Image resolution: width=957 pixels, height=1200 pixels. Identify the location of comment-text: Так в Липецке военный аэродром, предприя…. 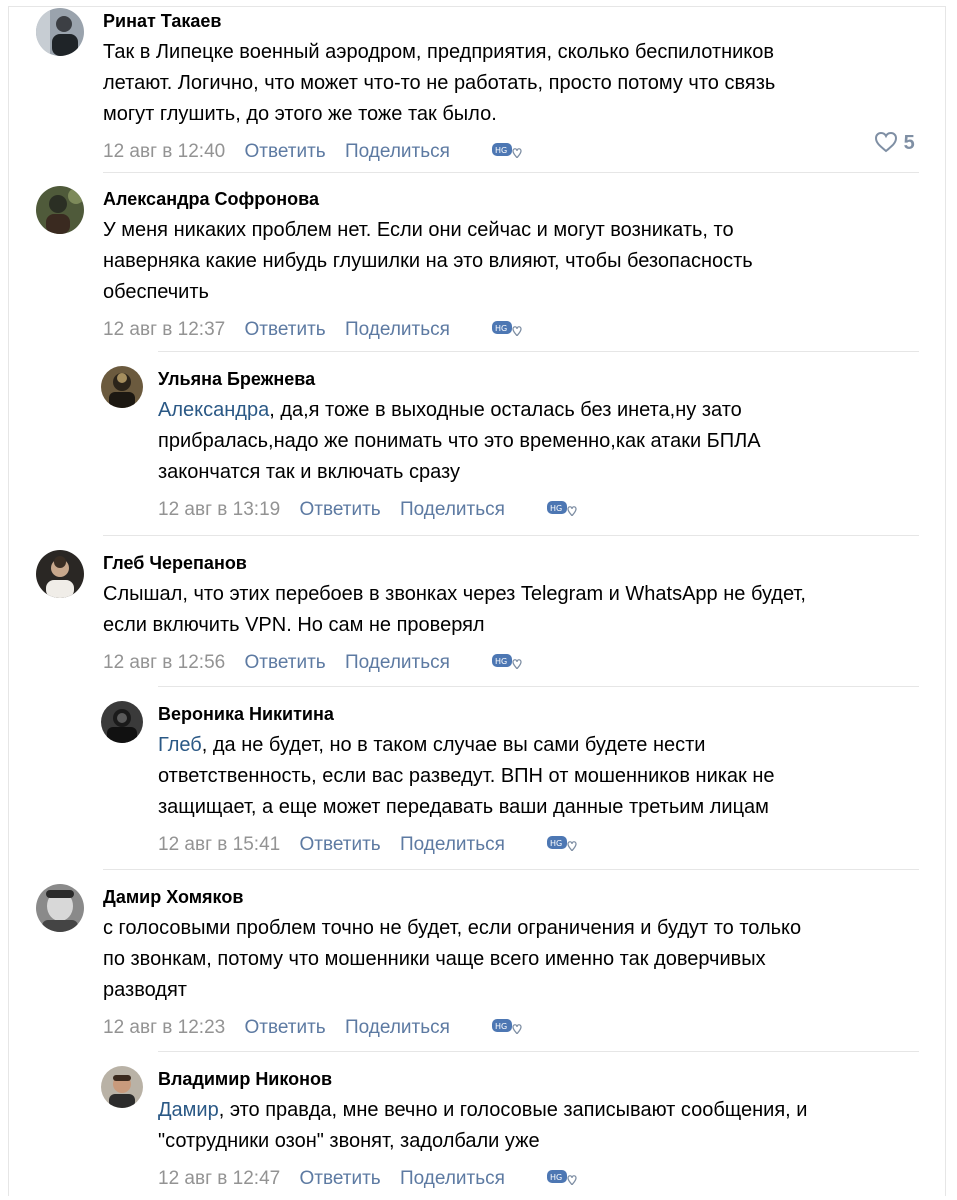
(439, 83).